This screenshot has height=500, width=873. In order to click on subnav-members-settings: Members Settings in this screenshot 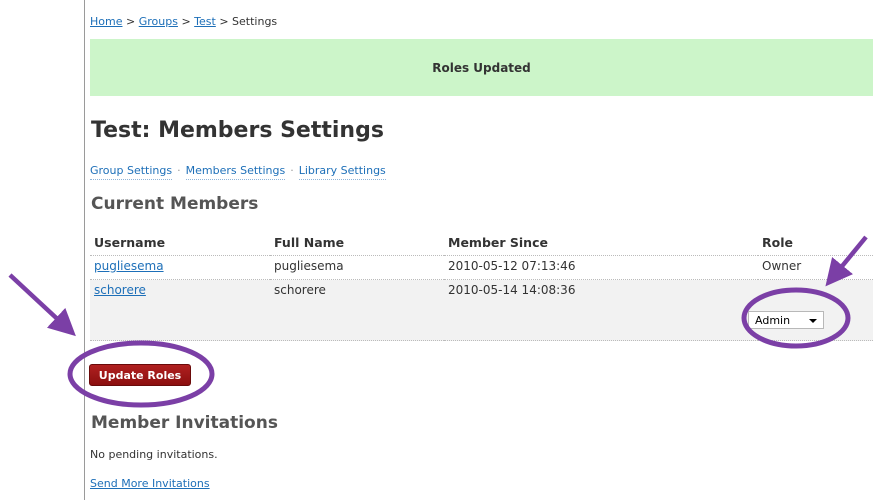, I will do `click(235, 172)`.